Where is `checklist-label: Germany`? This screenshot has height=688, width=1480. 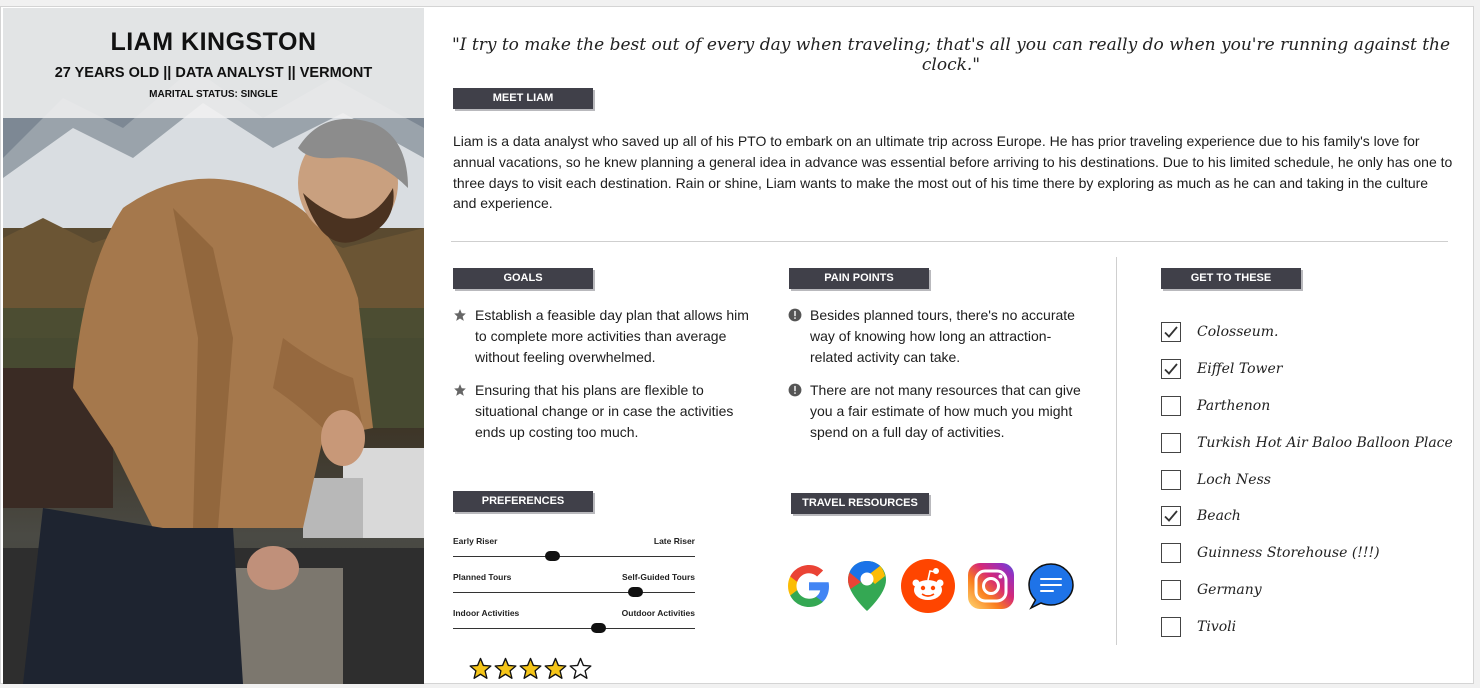
checklist-label: Germany is located at coordinates (1229, 589).